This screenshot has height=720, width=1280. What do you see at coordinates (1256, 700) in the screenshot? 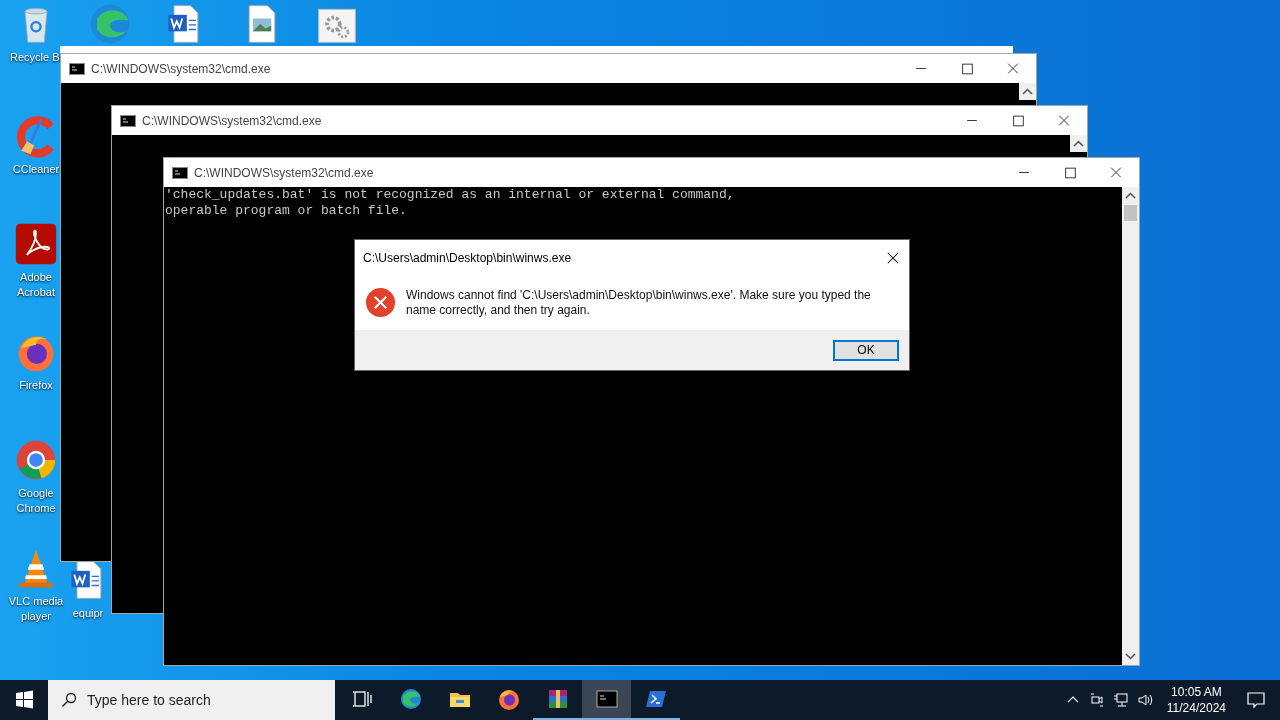
I see `notification-icon` at bounding box center [1256, 700].